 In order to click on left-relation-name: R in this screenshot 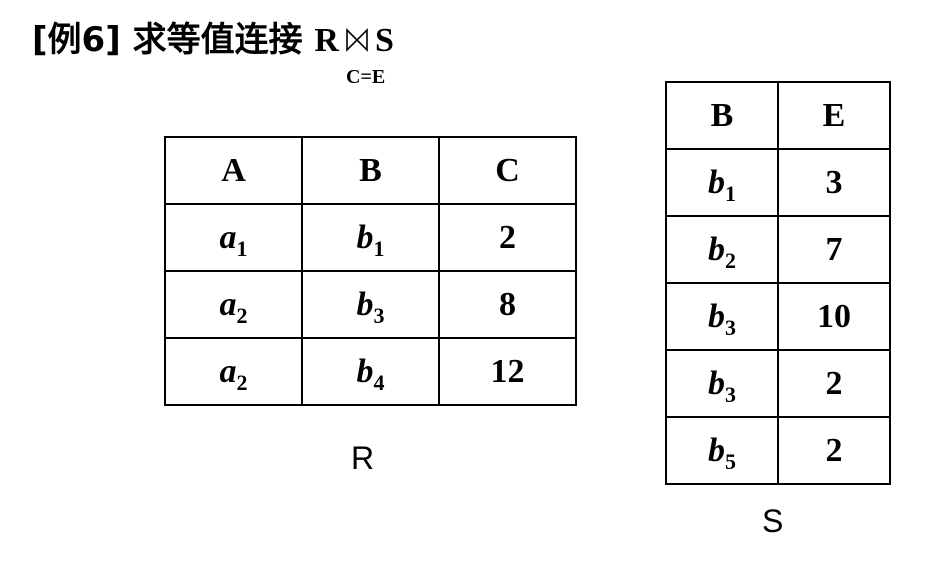, I will do `click(326, 40)`.